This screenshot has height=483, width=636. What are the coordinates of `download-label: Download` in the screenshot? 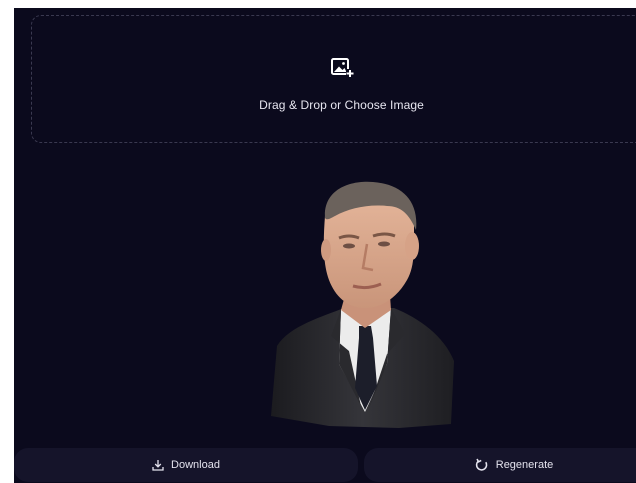 It's located at (195, 465).